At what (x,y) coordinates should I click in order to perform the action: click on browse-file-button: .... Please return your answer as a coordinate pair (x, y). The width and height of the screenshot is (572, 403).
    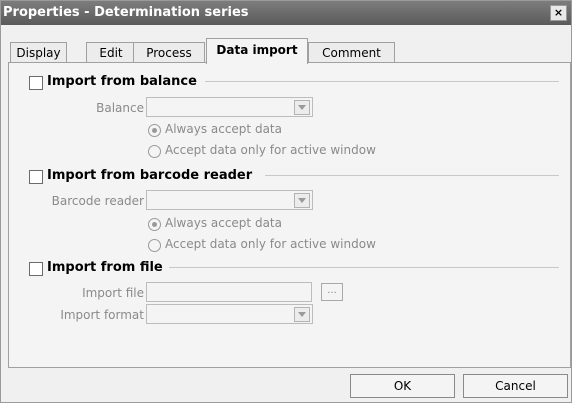
    Looking at the image, I should click on (332, 292).